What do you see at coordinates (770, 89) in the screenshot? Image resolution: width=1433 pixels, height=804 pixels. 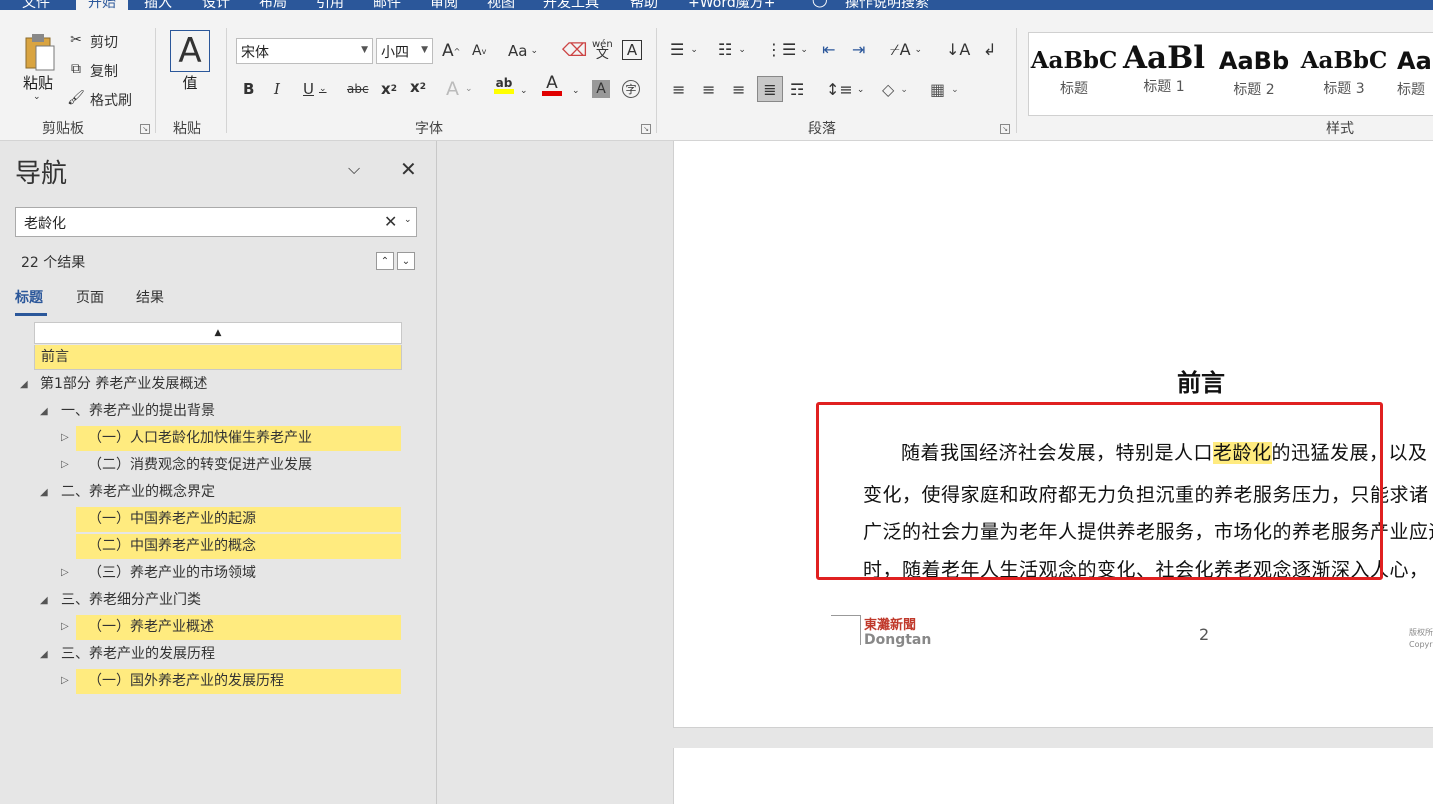 I see `justify-icon: ≣` at bounding box center [770, 89].